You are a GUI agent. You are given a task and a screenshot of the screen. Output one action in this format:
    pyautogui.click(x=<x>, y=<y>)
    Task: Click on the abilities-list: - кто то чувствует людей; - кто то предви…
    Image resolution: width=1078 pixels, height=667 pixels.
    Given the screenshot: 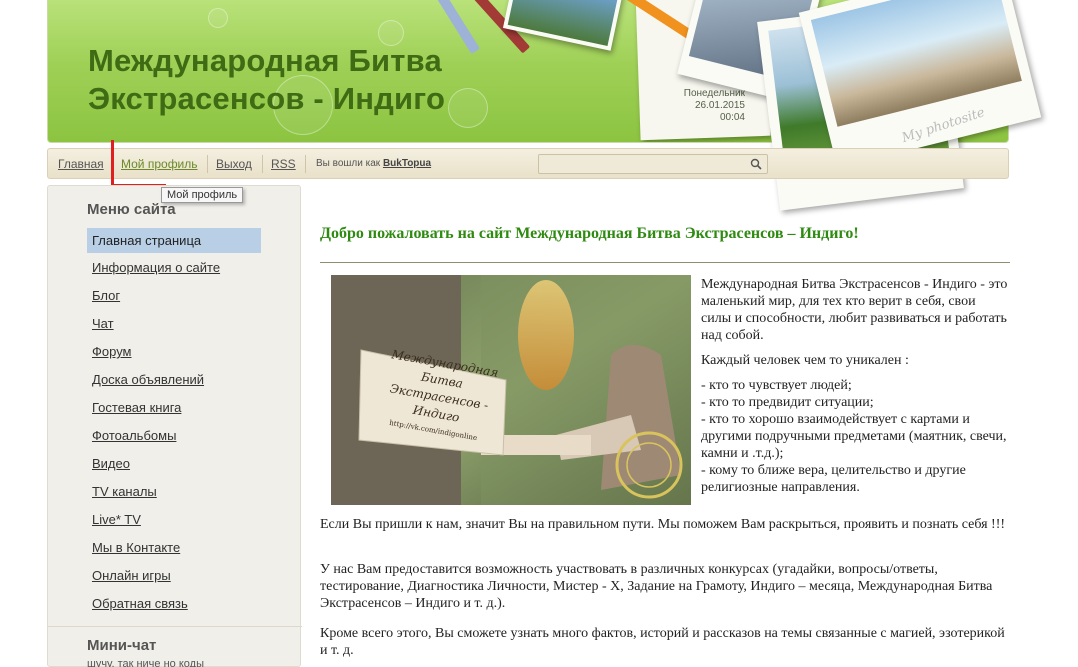 What is the action you would take?
    pyautogui.click(x=855, y=436)
    